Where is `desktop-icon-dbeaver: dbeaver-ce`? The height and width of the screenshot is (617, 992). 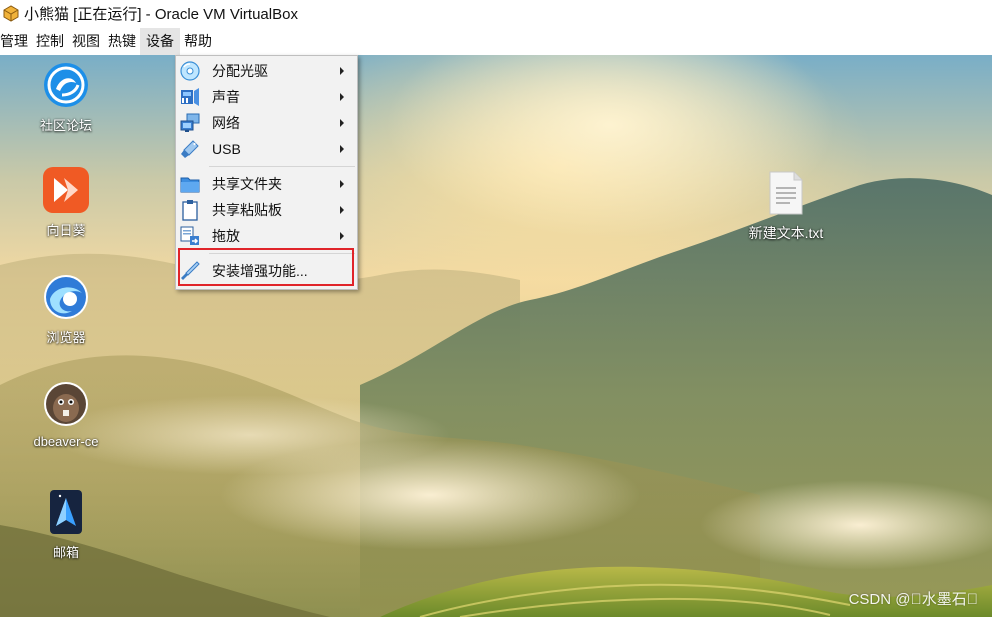
desktop-icon-dbeaver: dbeaver-ce is located at coordinates (66, 414).